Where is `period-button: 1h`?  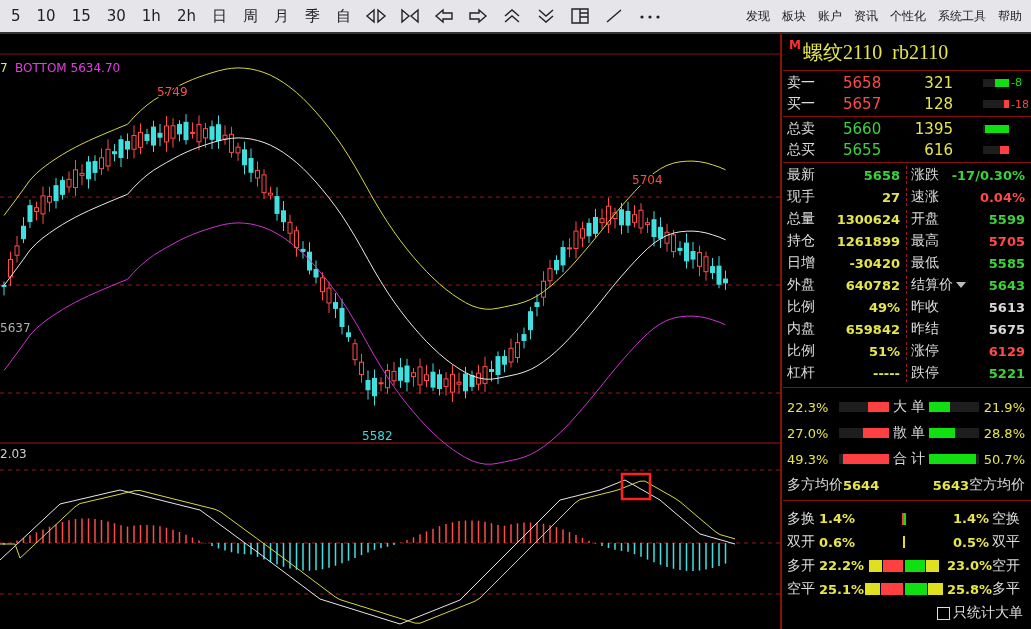 period-button: 1h is located at coordinates (151, 16).